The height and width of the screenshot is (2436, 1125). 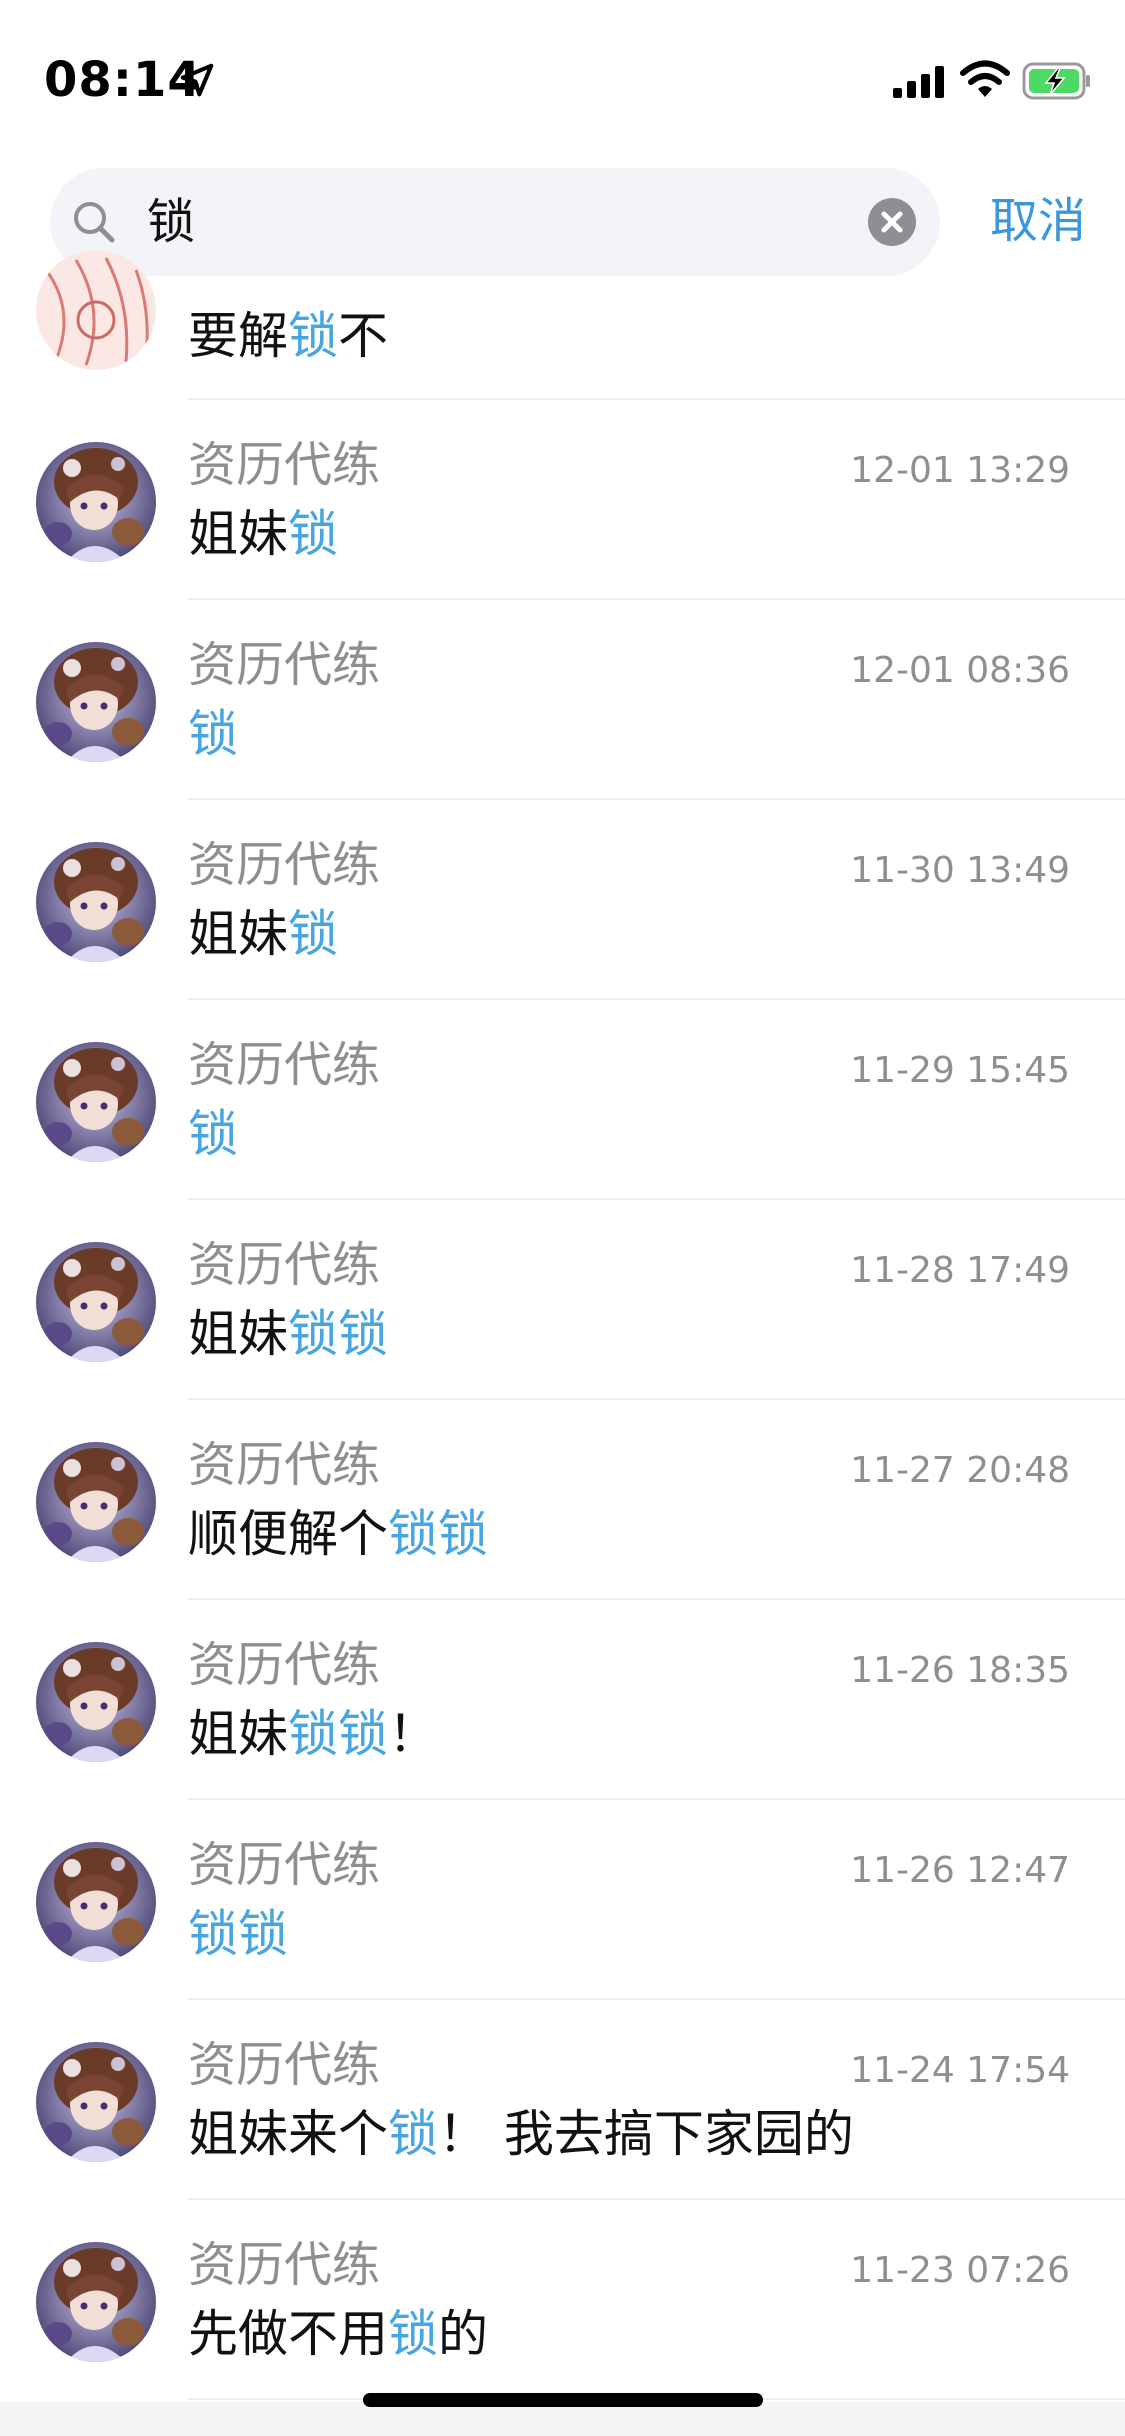 I want to click on message-timestamp: 11-29 15:45, so click(x=960, y=1070).